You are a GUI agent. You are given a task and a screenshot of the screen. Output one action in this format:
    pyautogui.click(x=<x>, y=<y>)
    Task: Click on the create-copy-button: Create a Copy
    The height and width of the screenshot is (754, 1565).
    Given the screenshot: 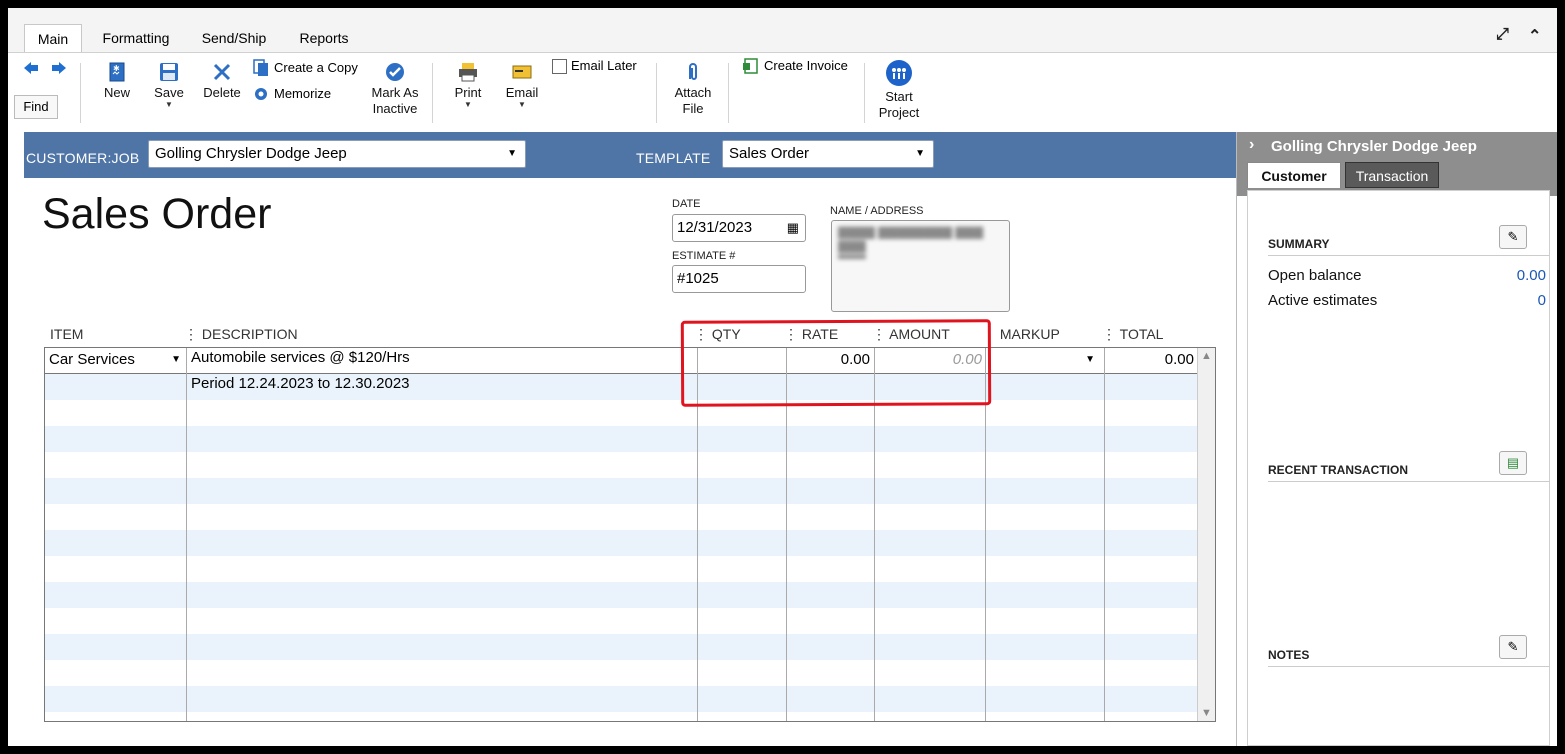 What is the action you would take?
    pyautogui.click(x=305, y=68)
    